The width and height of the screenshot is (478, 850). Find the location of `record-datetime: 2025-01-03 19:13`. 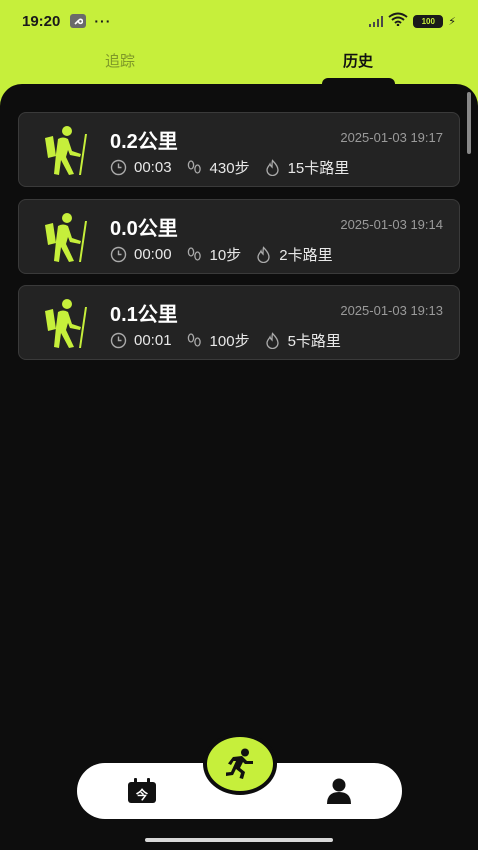

record-datetime: 2025-01-03 19:13 is located at coordinates (391, 310).